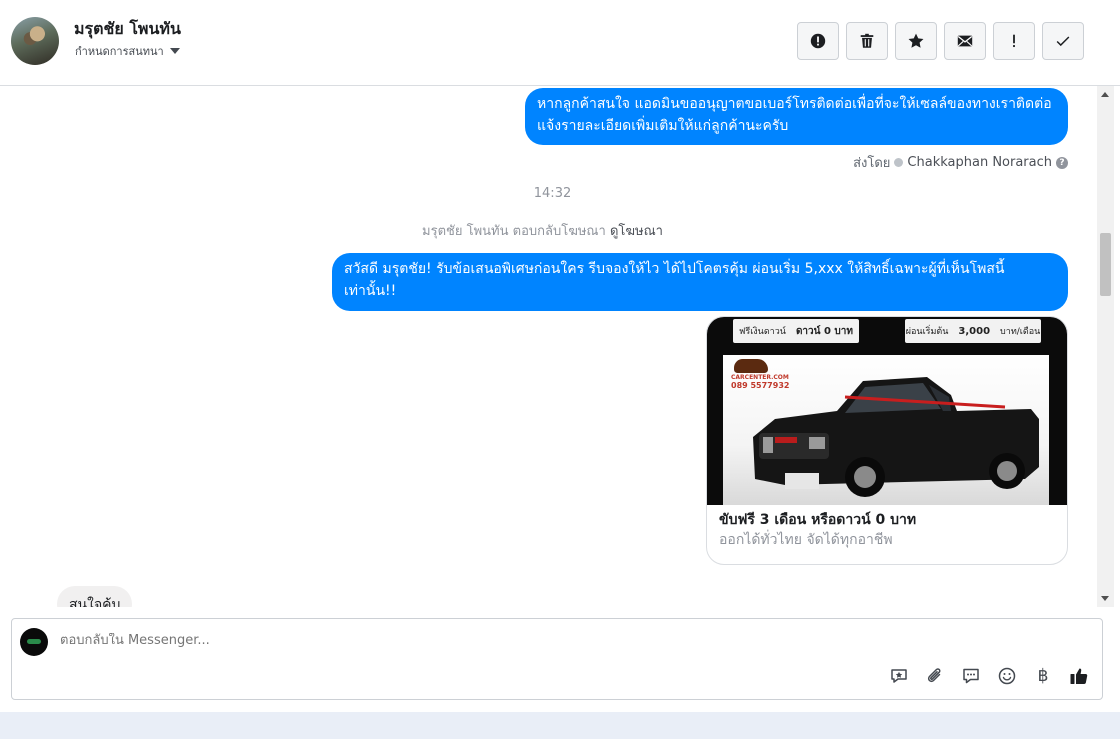  What do you see at coordinates (762, 332) in the screenshot?
I see `promo-small-text: ฟรีเงินดาวน์` at bounding box center [762, 332].